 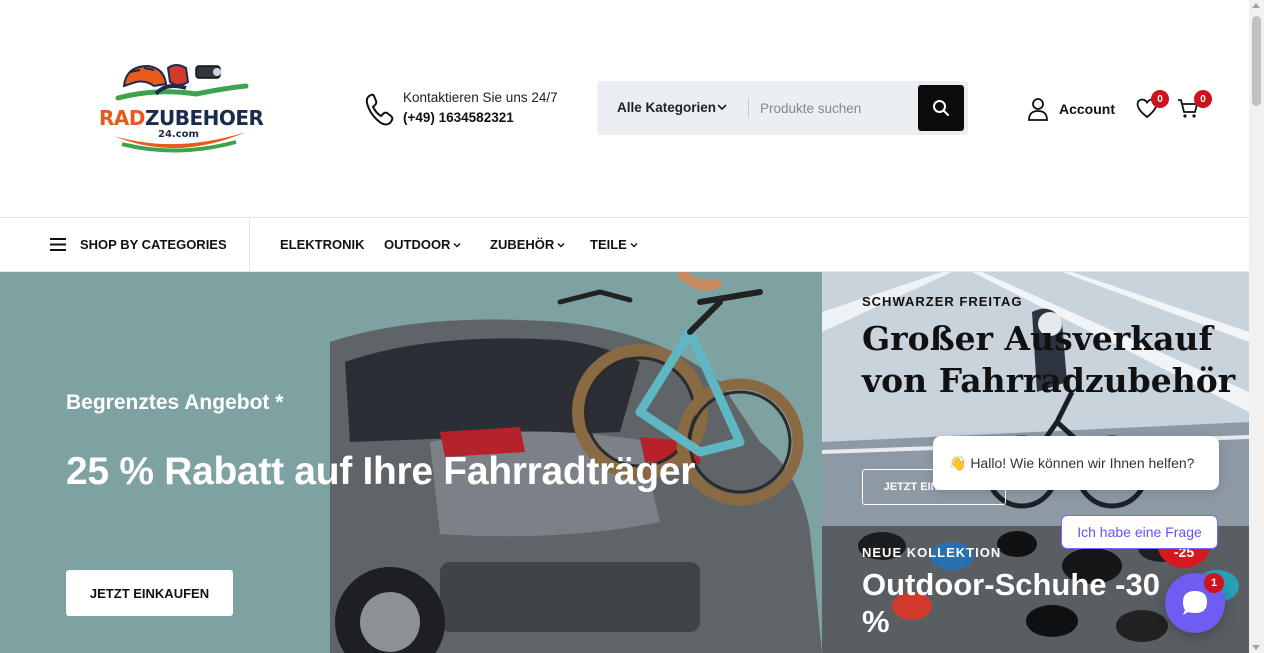 What do you see at coordinates (417, 244) in the screenshot?
I see `nav-item-label: OUTDOOR` at bounding box center [417, 244].